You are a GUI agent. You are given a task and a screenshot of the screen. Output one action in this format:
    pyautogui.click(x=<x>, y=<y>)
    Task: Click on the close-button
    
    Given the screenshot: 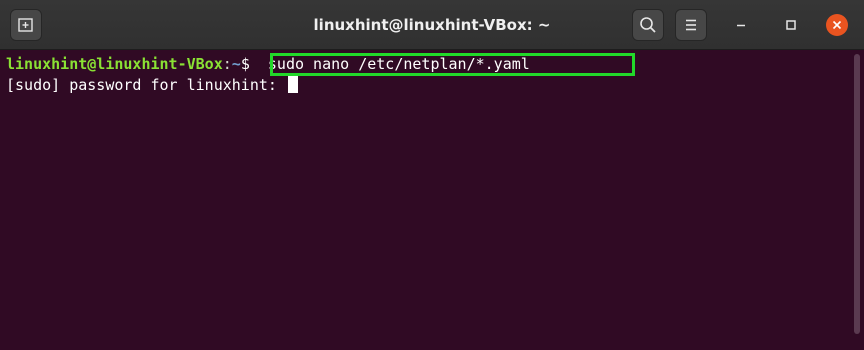 What is the action you would take?
    pyautogui.click(x=837, y=25)
    